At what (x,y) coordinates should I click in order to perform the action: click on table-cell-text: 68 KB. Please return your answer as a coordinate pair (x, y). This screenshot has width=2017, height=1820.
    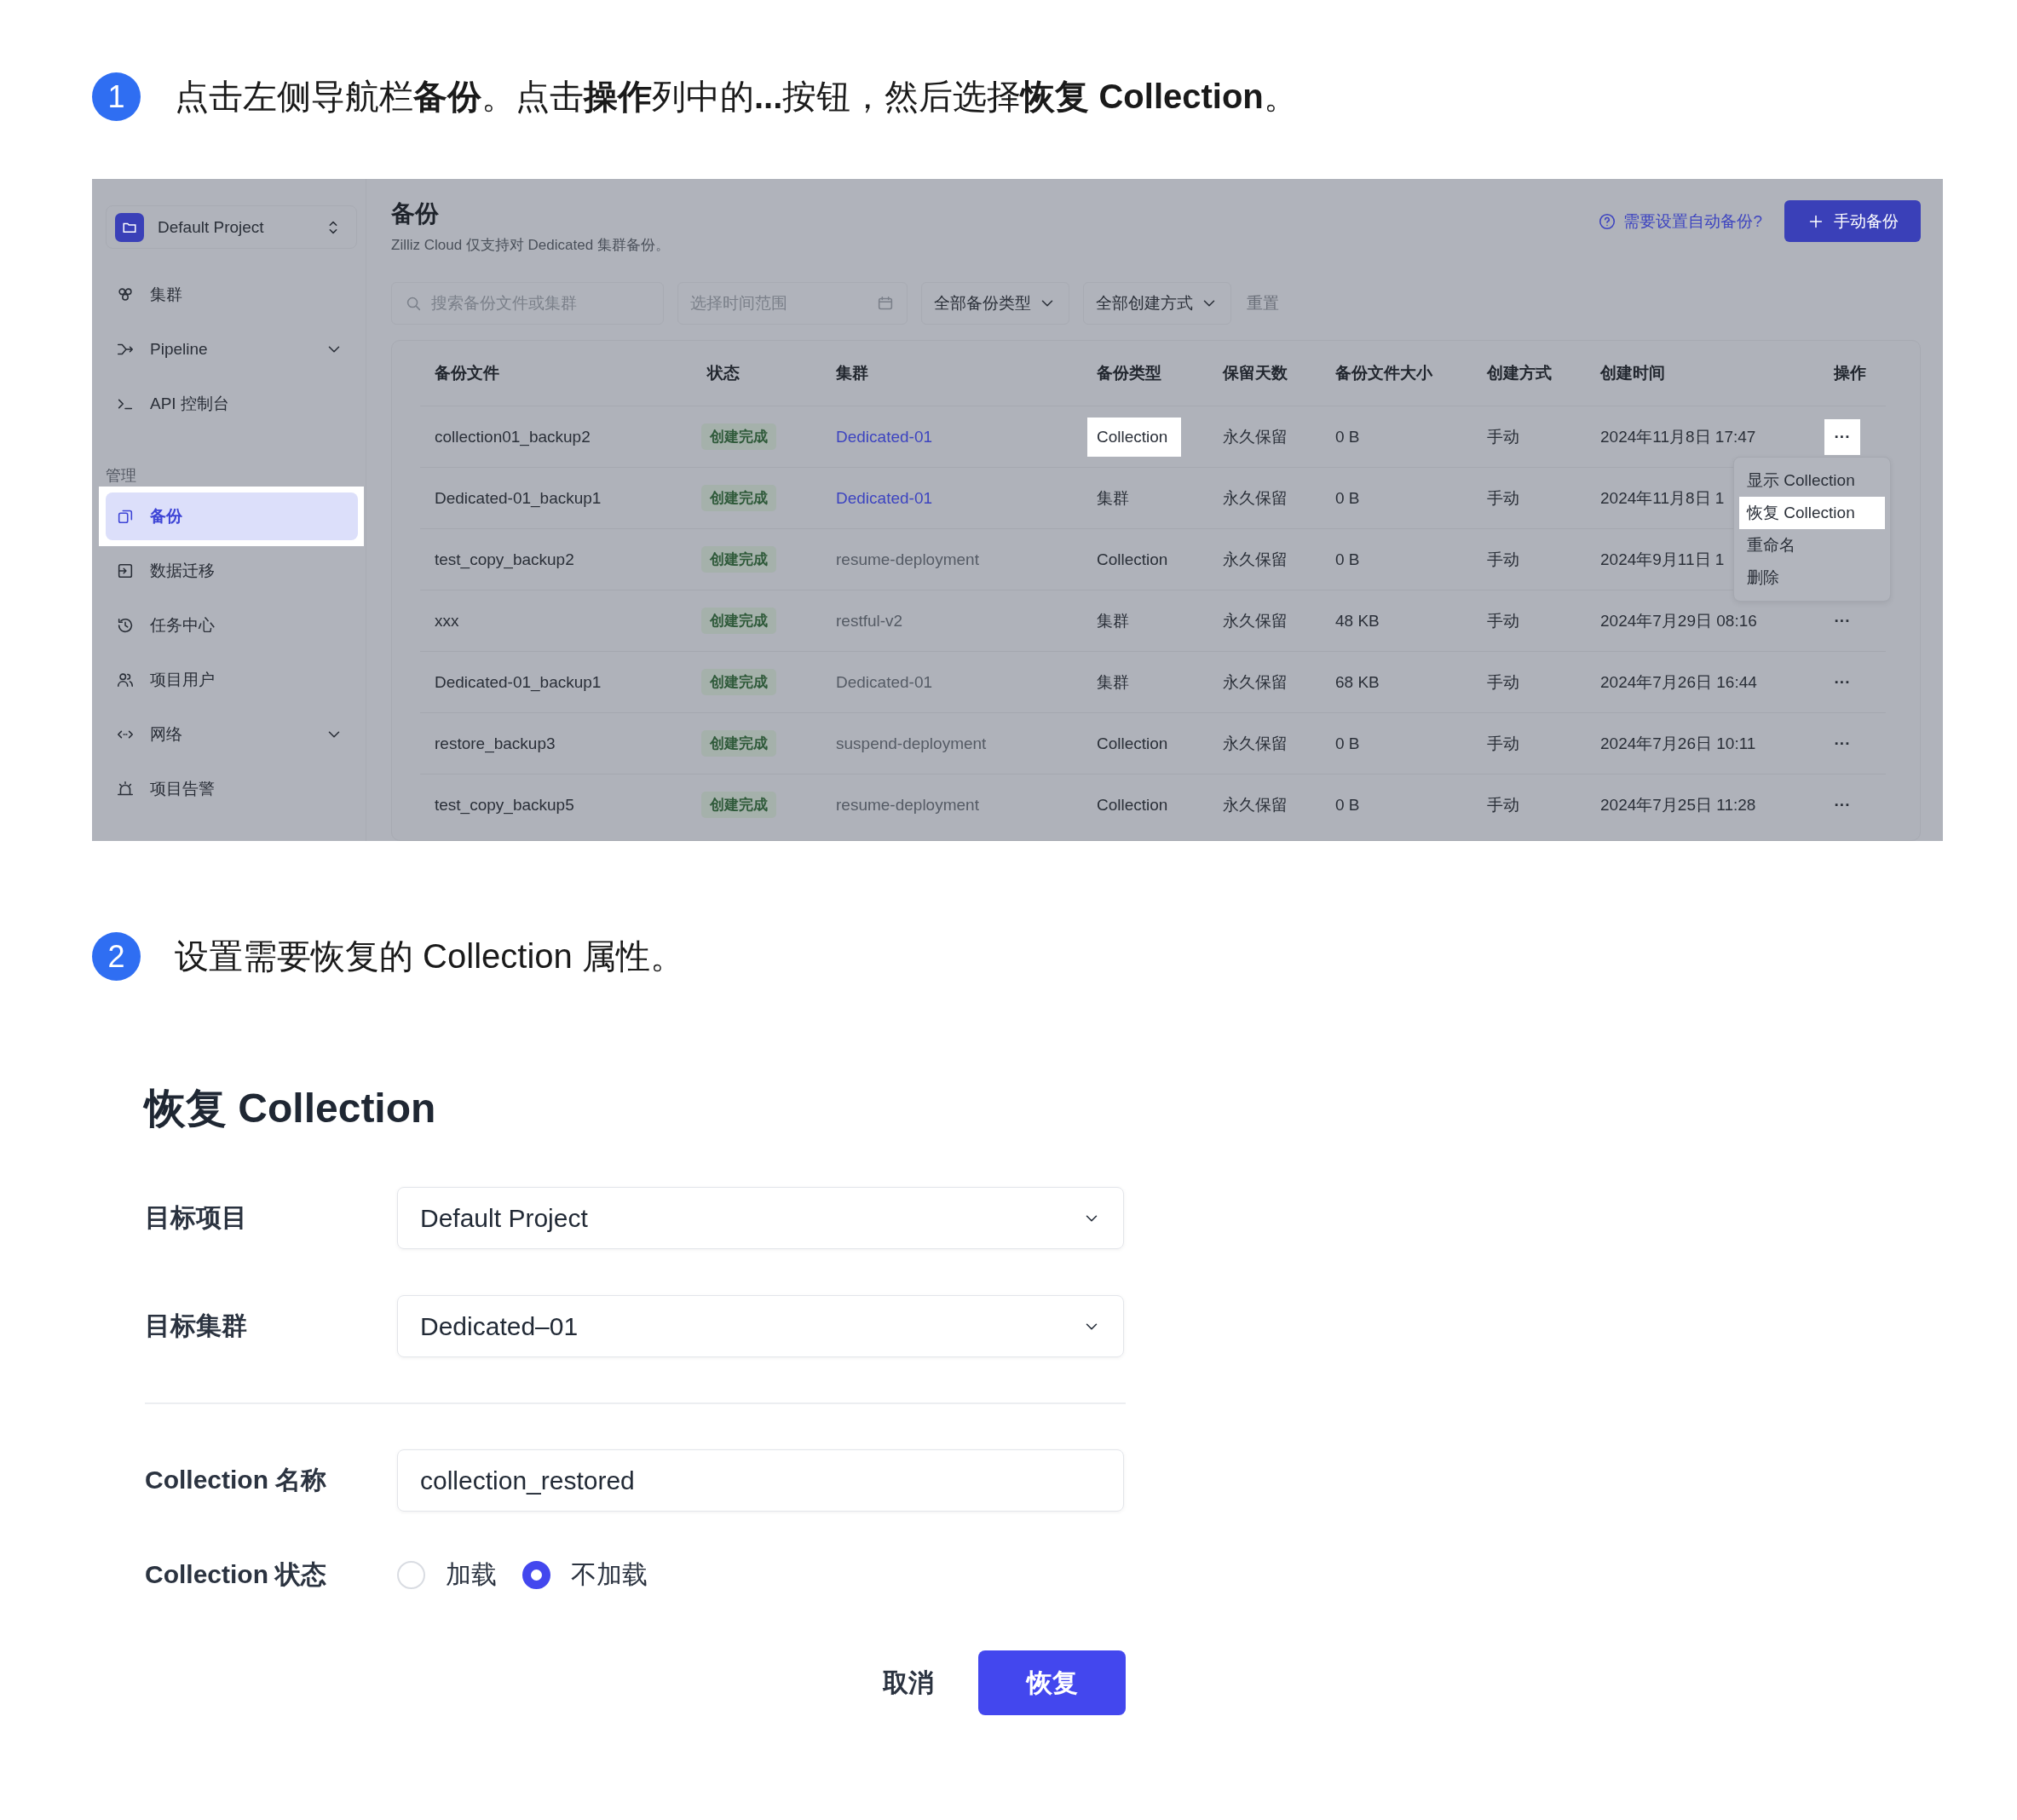
    Looking at the image, I should click on (1357, 682).